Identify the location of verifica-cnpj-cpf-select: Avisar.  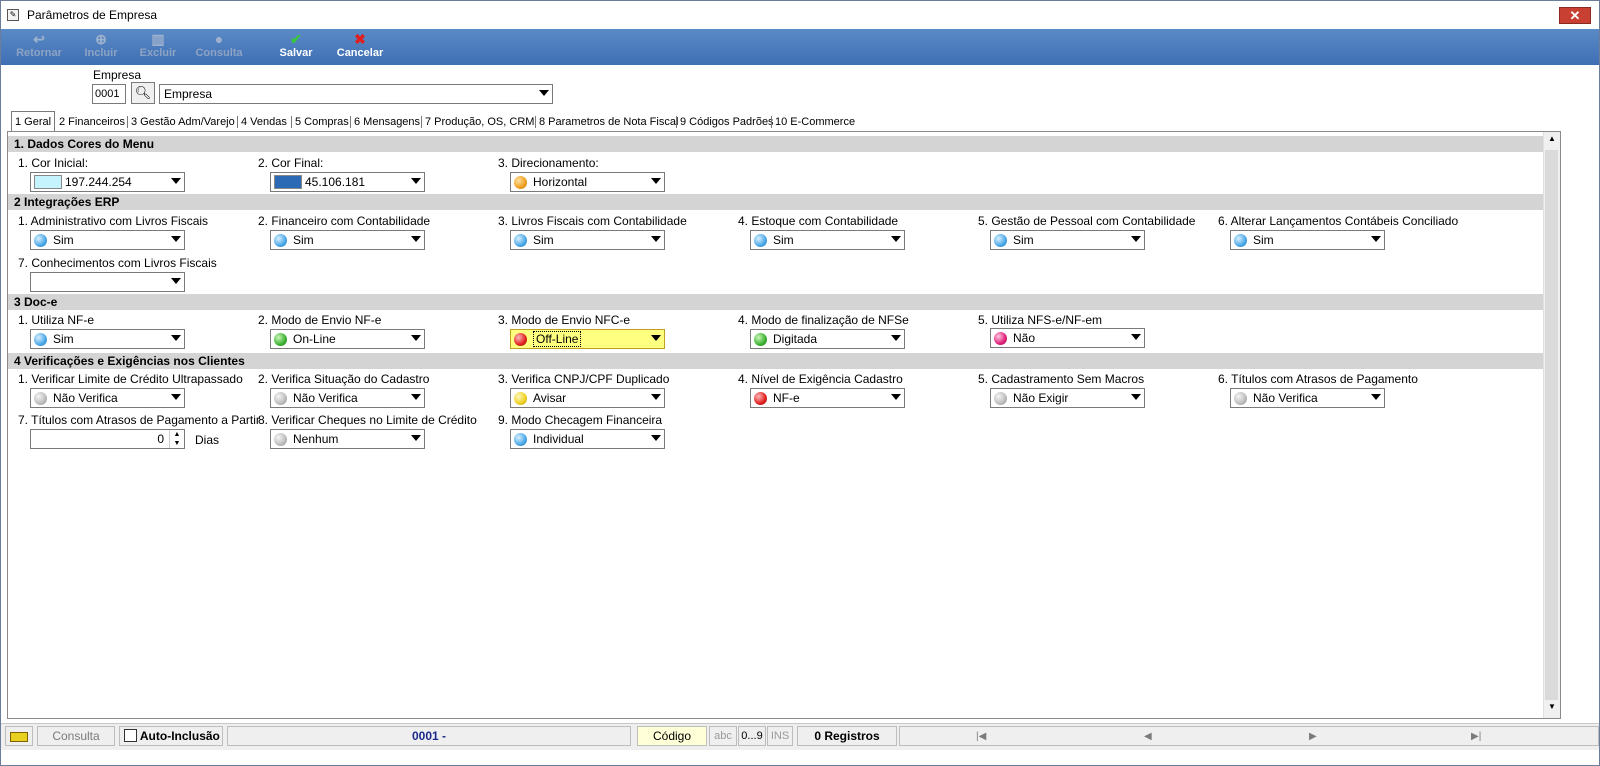
(587, 398).